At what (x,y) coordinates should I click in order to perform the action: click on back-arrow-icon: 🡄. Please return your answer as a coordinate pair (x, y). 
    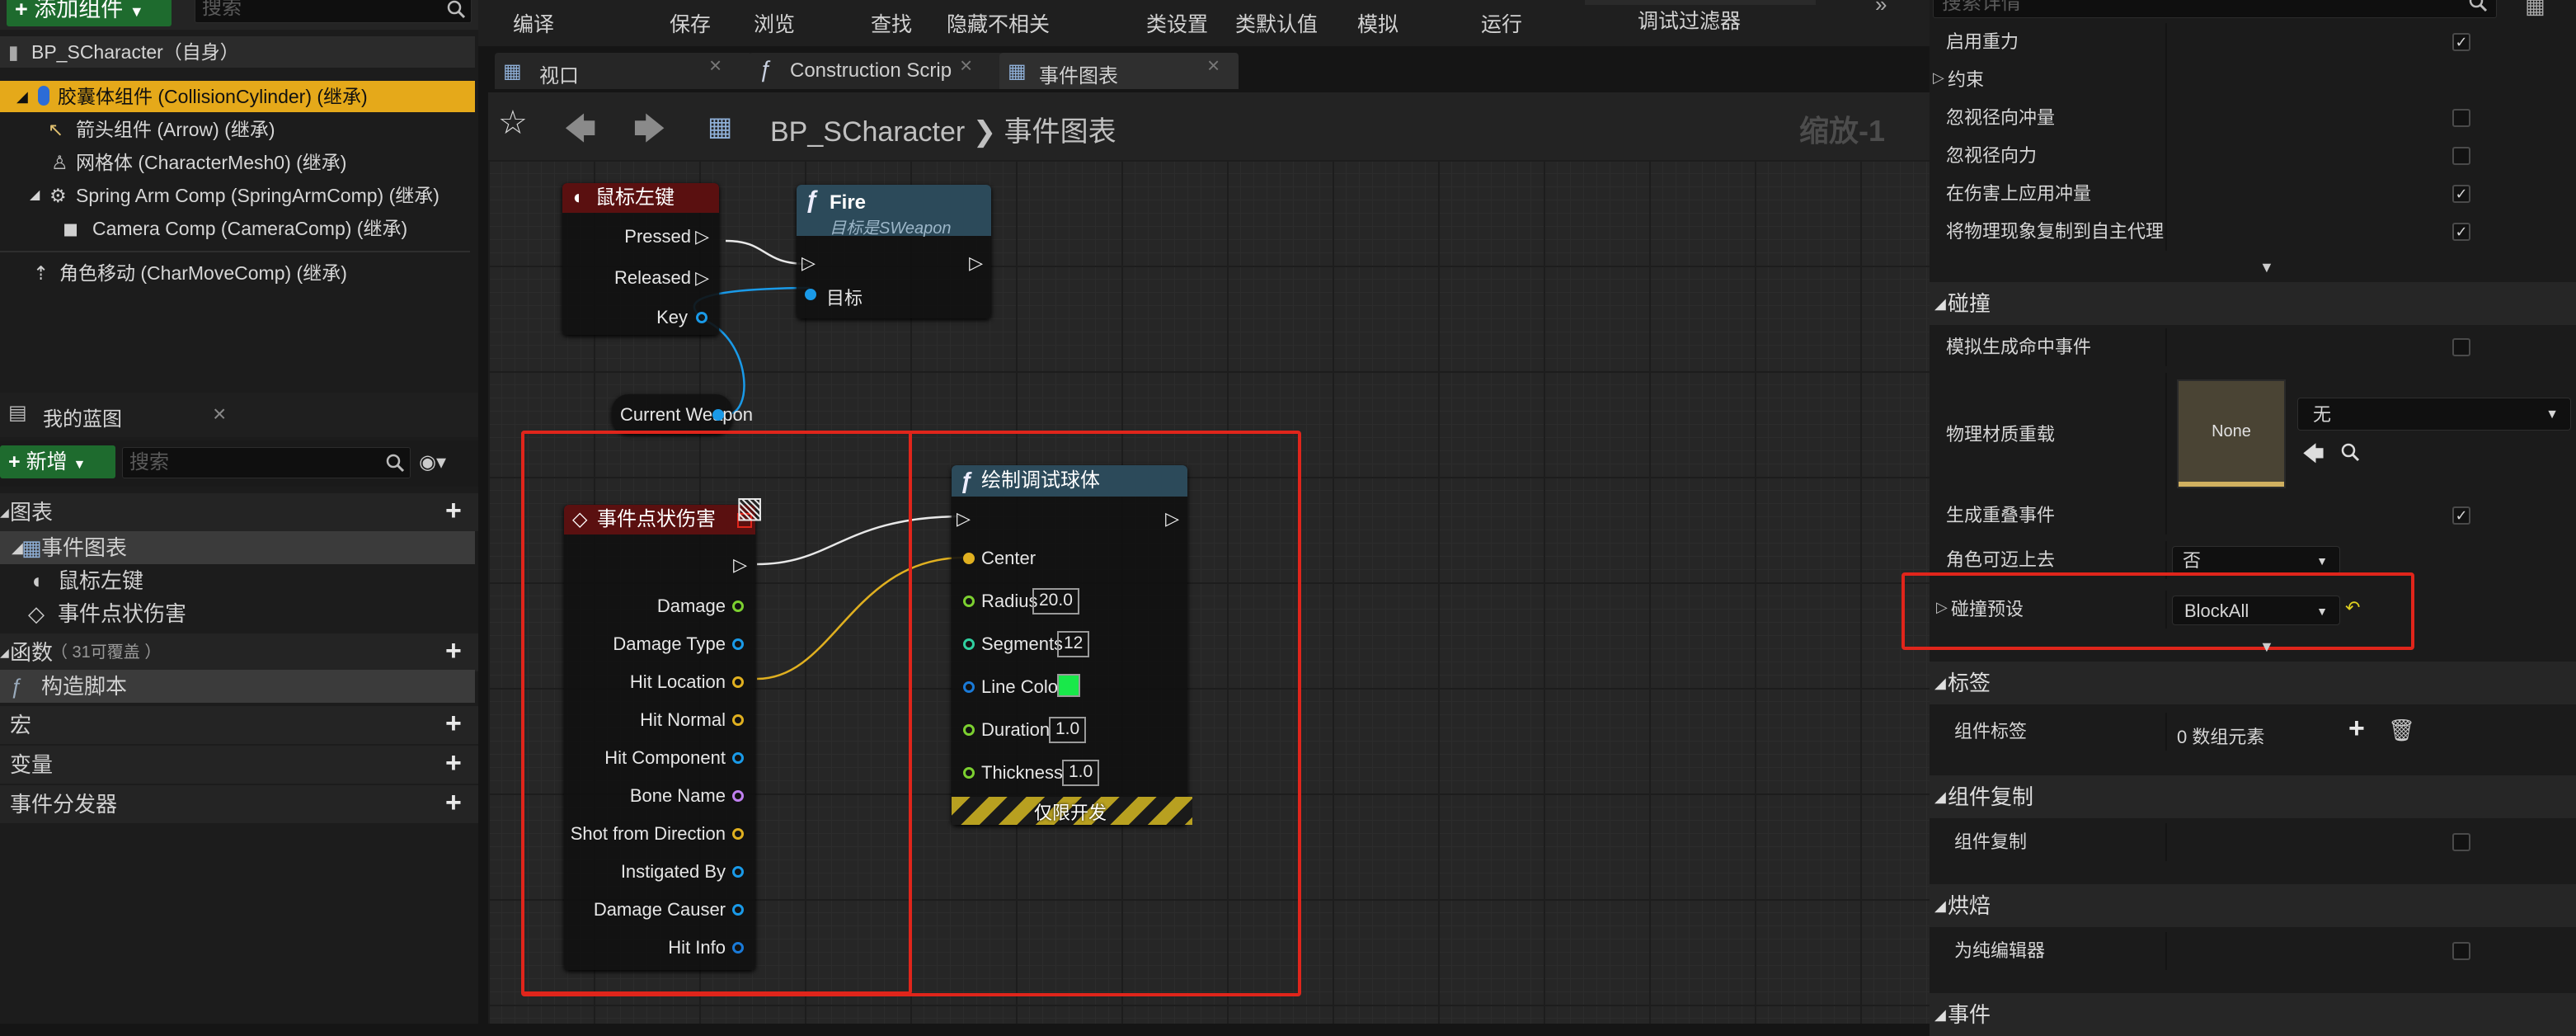
    Looking at the image, I should click on (580, 132).